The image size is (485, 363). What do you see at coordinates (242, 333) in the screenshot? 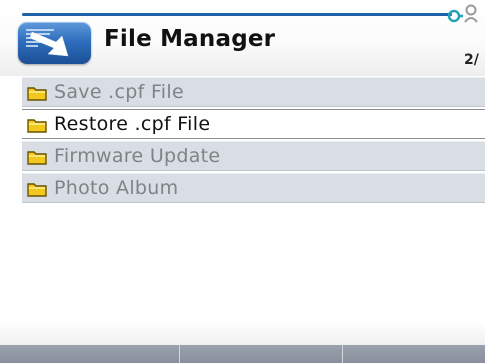
I see `footer-gradient` at bounding box center [242, 333].